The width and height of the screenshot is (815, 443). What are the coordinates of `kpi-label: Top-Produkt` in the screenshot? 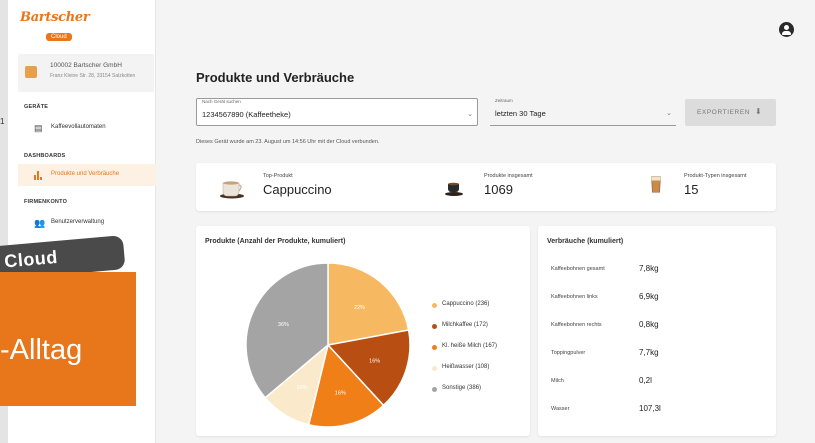 It's located at (278, 176).